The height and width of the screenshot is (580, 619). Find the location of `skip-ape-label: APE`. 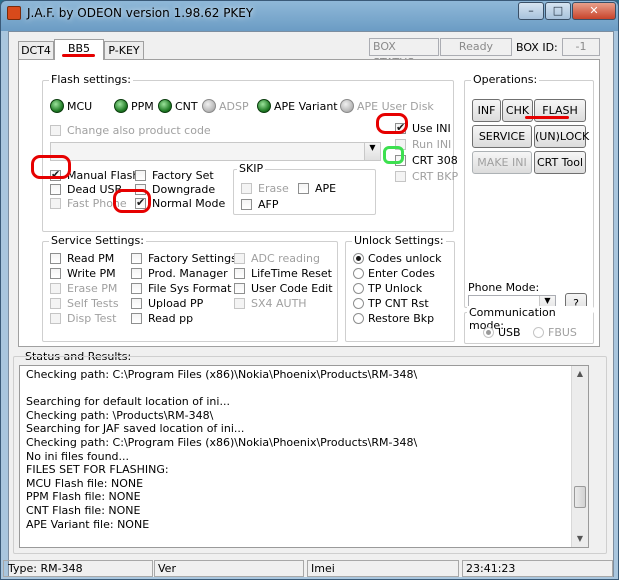

skip-ape-label: APE is located at coordinates (325, 188).